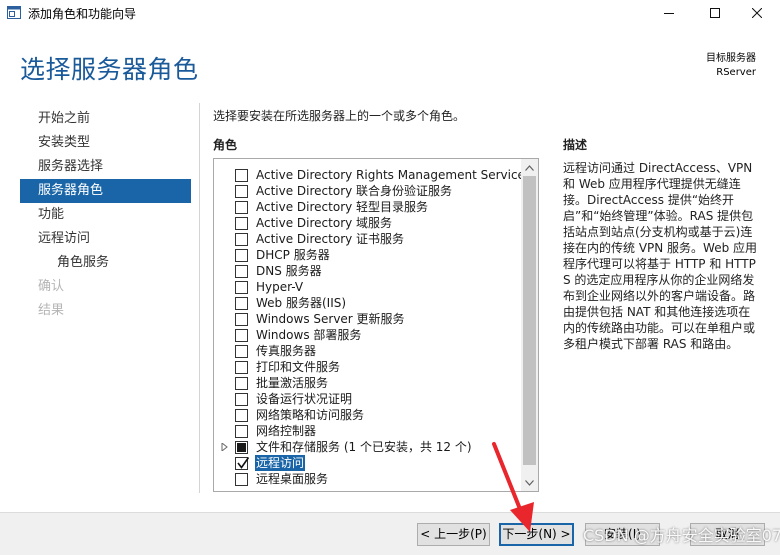  I want to click on minimize-icon, so click(669, 13).